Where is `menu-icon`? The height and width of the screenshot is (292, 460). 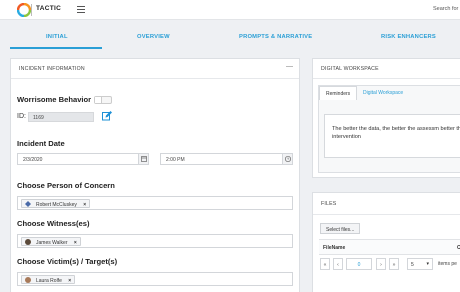
menu-icon is located at coordinates (81, 9).